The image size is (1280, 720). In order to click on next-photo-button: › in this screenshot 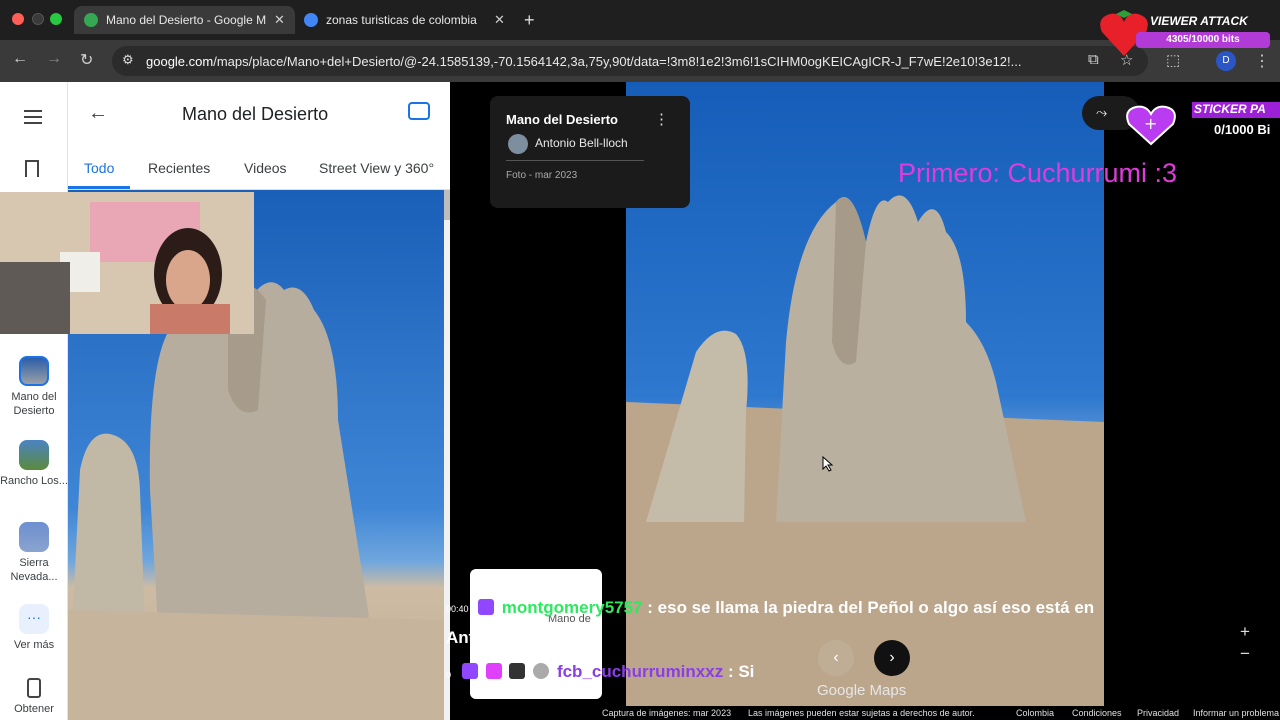, I will do `click(892, 658)`.